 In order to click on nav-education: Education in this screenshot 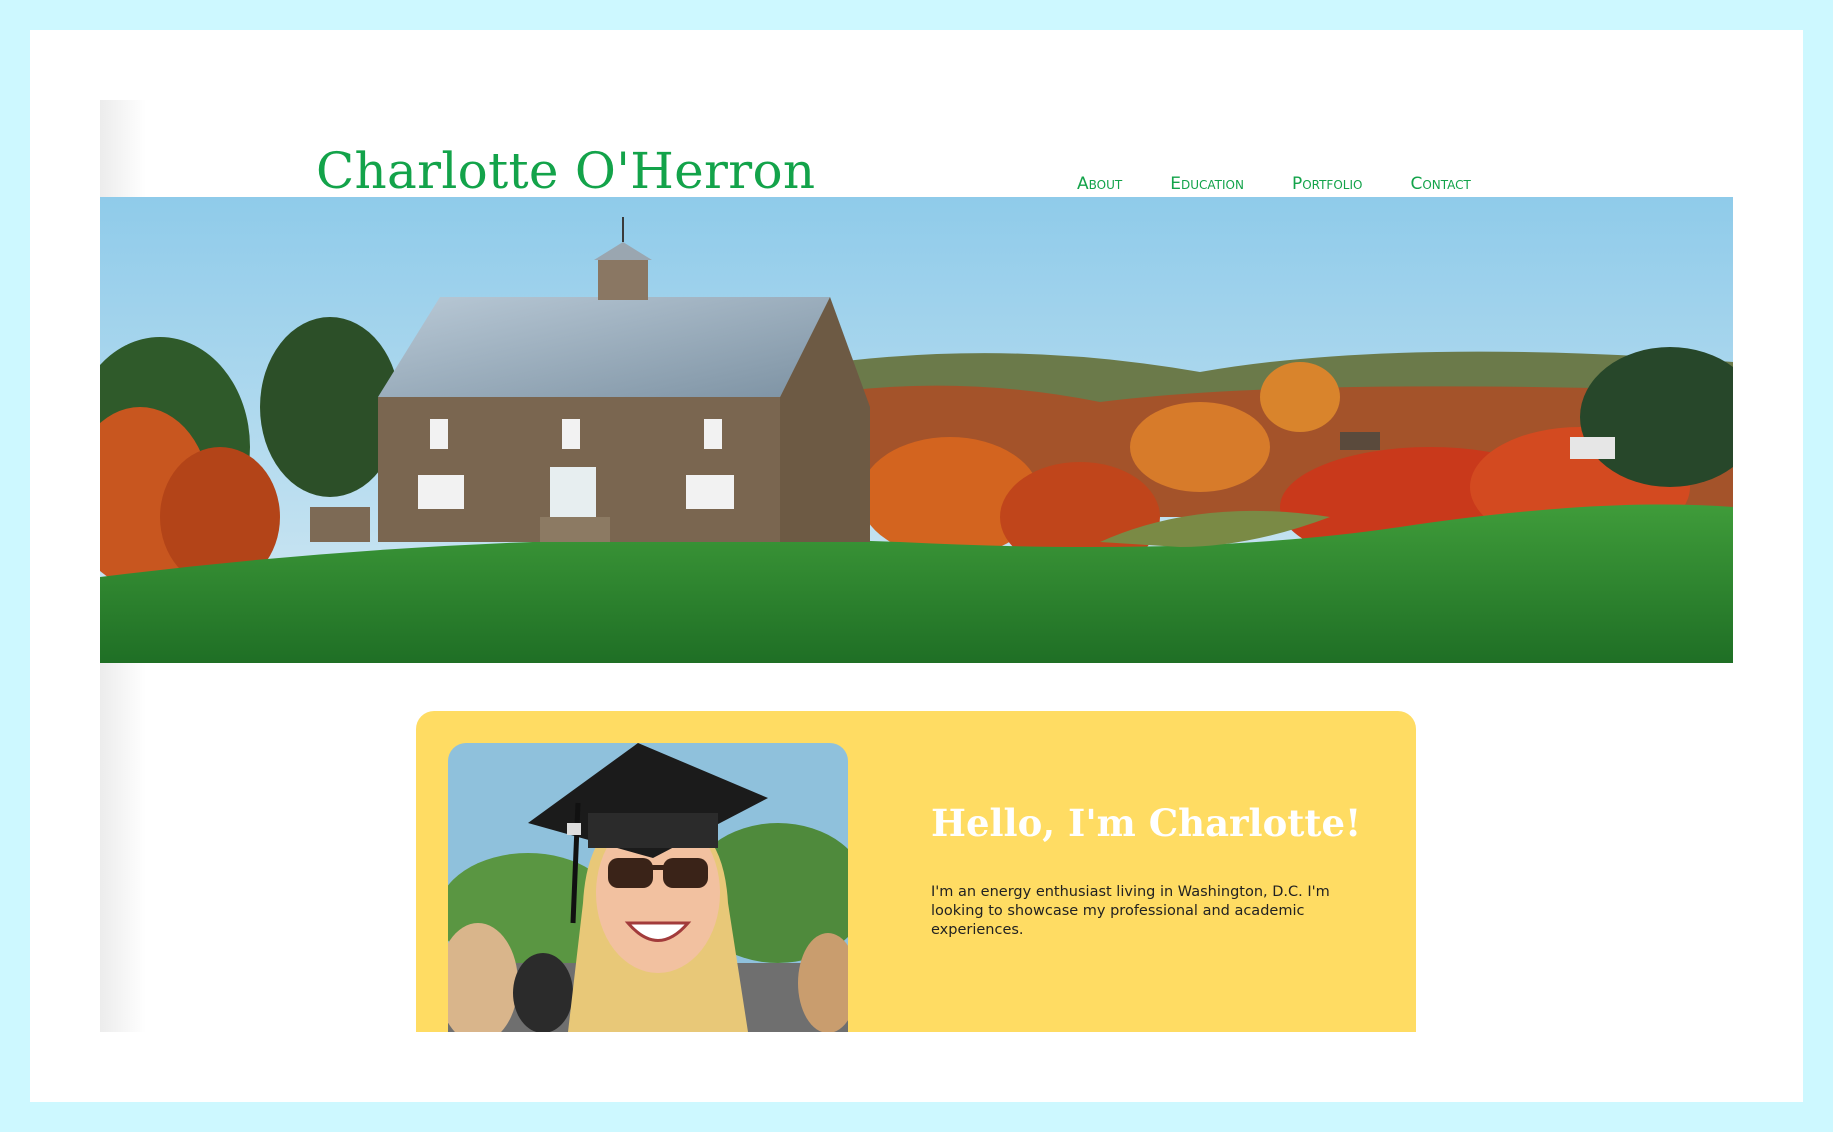, I will do `click(1207, 184)`.